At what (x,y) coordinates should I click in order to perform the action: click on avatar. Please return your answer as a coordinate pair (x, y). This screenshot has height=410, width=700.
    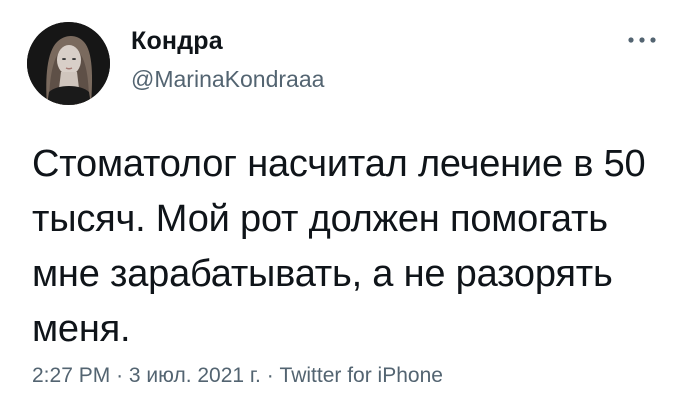
    Looking at the image, I should click on (68, 63).